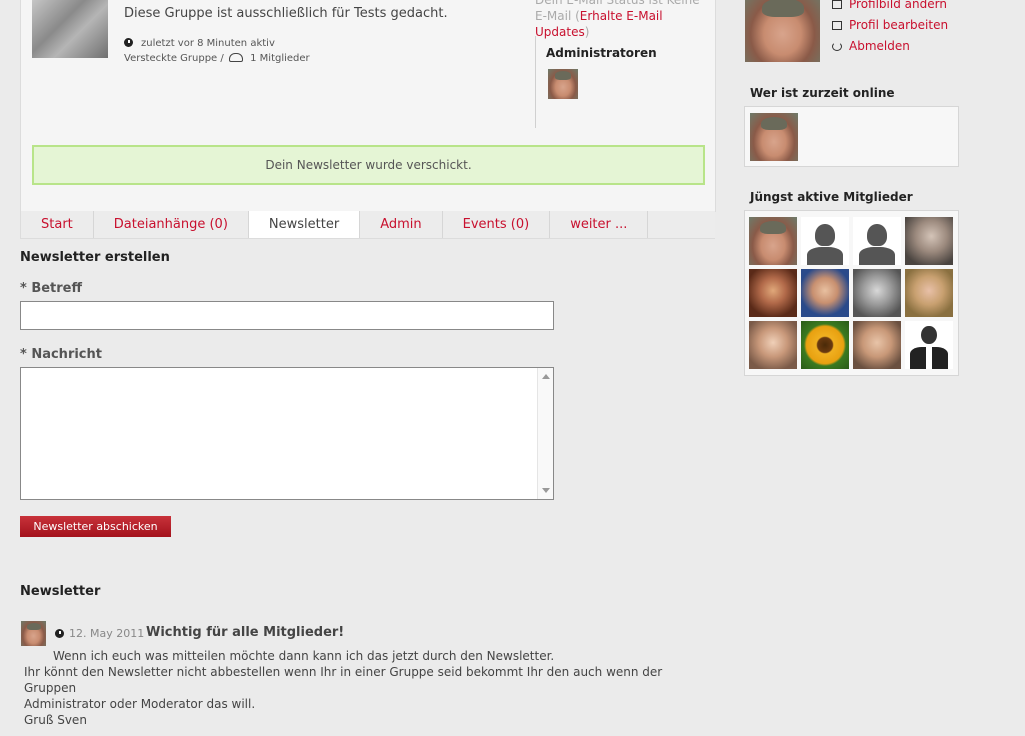 The width and height of the screenshot is (1025, 736). I want to click on tab-start: Start, so click(57, 224).